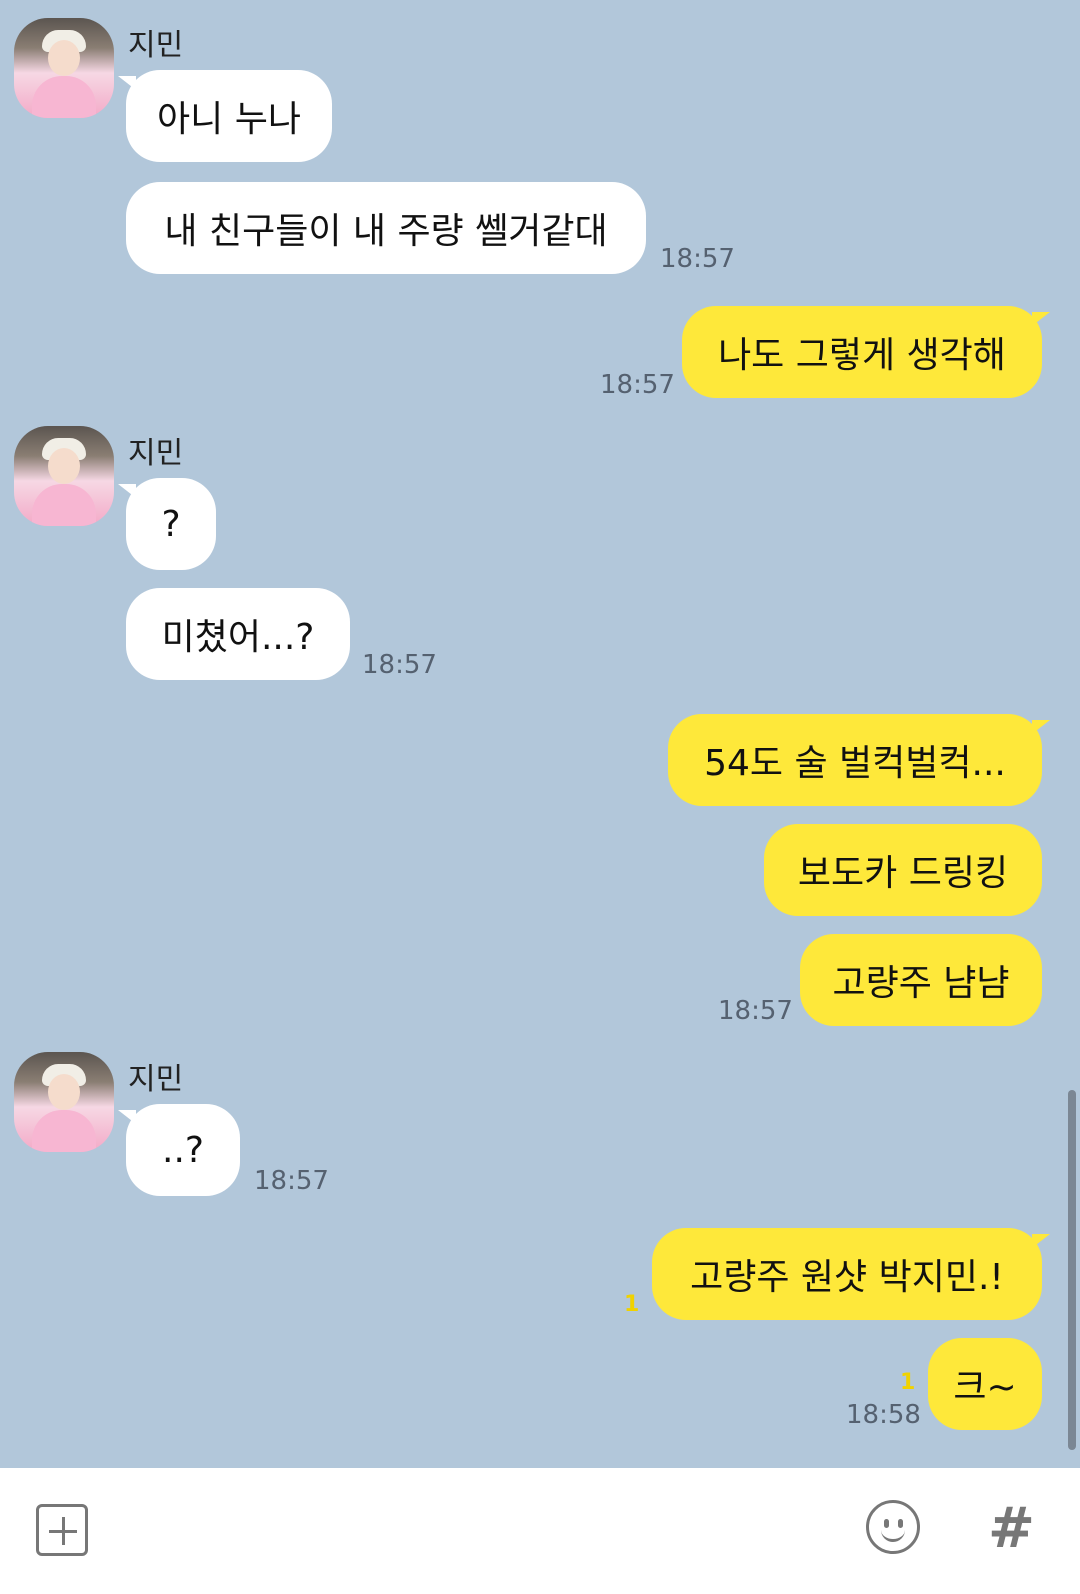 The width and height of the screenshot is (1080, 1594). I want to click on message-text: 내 친구들이 내 주량 쎌거같대, so click(386, 231).